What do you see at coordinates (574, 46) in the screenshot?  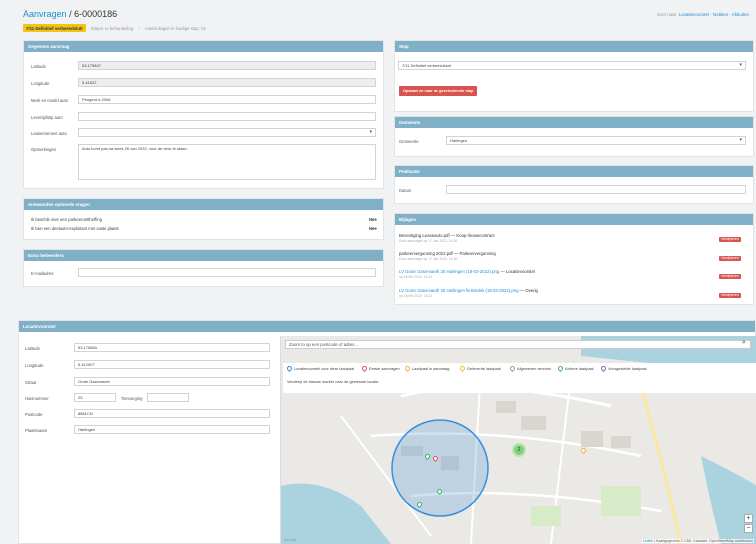 I see `panel-title: Stap` at bounding box center [574, 46].